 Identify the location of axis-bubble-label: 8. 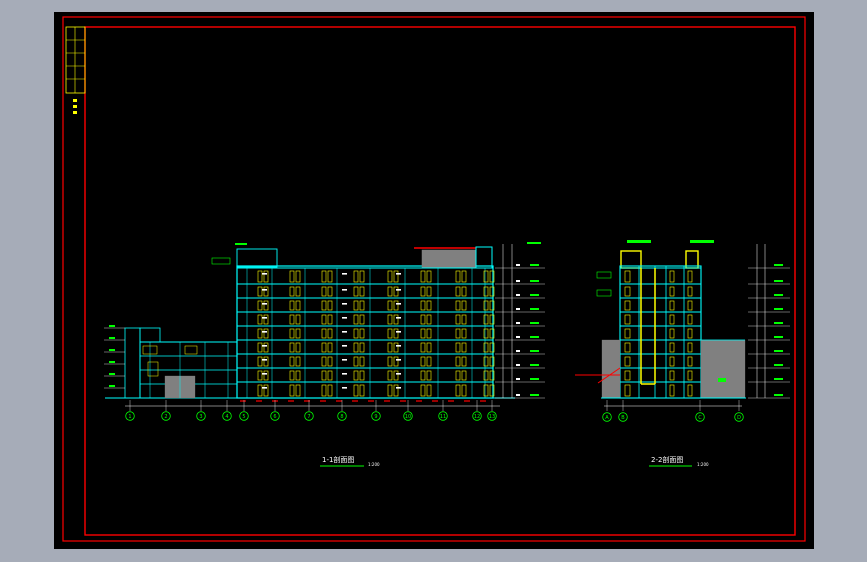
(341, 417).